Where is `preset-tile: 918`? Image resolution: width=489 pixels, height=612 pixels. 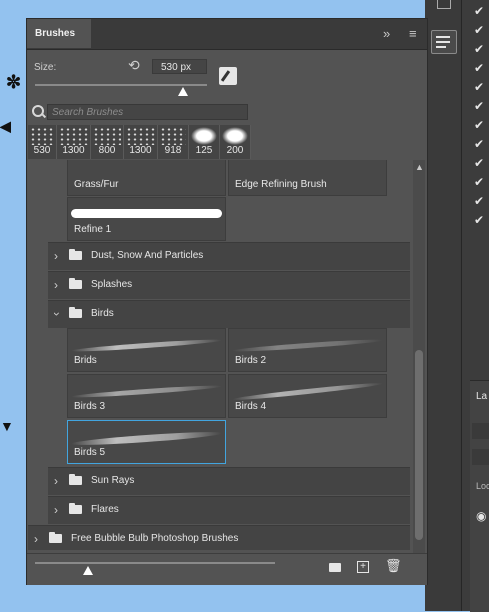 preset-tile: 918 is located at coordinates (173, 142).